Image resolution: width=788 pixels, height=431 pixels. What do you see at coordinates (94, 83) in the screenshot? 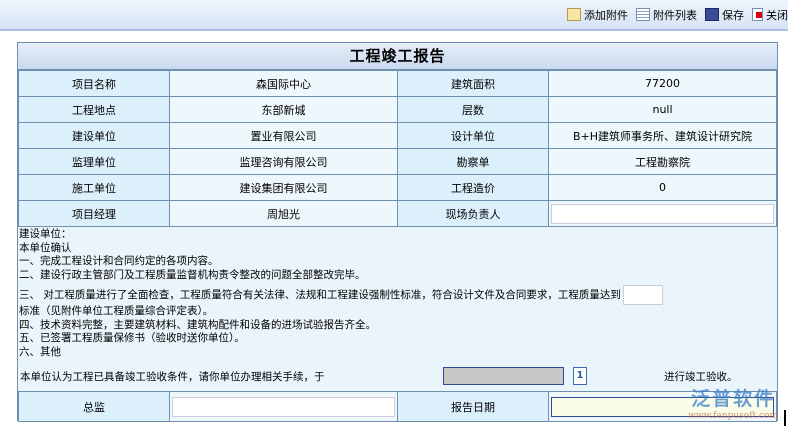
I see `field-label: 项目名称` at bounding box center [94, 83].